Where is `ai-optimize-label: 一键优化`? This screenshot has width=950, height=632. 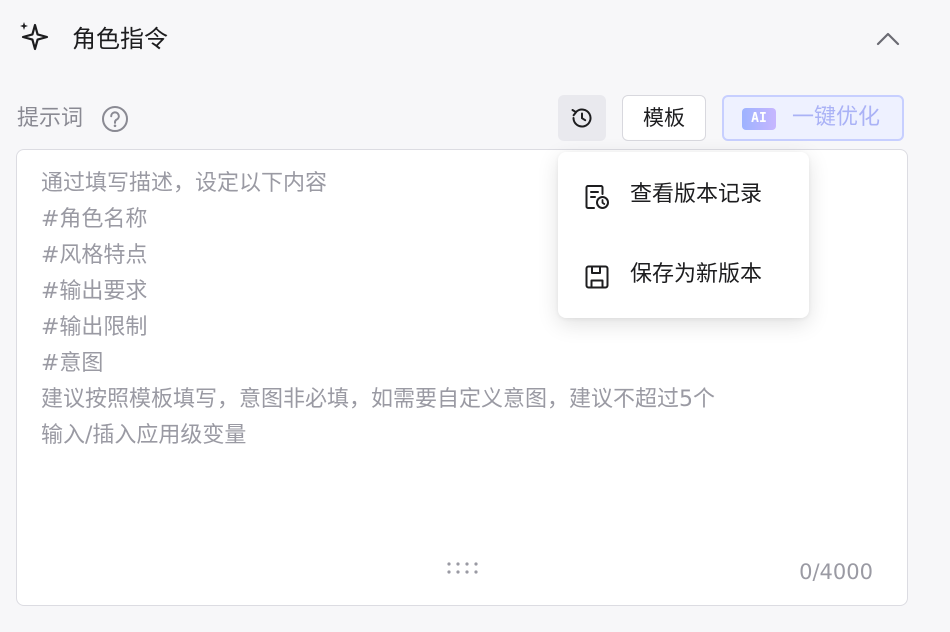
ai-optimize-label: 一键优化 is located at coordinates (836, 117).